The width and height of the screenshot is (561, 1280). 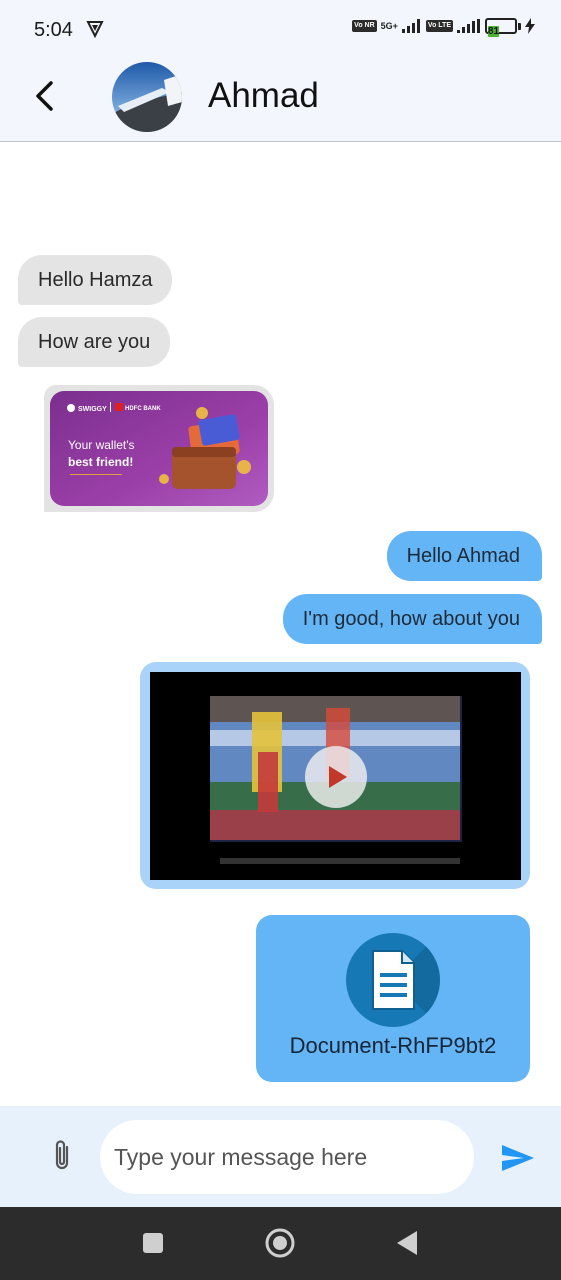 I want to click on message-composer, so click(x=280, y=1156).